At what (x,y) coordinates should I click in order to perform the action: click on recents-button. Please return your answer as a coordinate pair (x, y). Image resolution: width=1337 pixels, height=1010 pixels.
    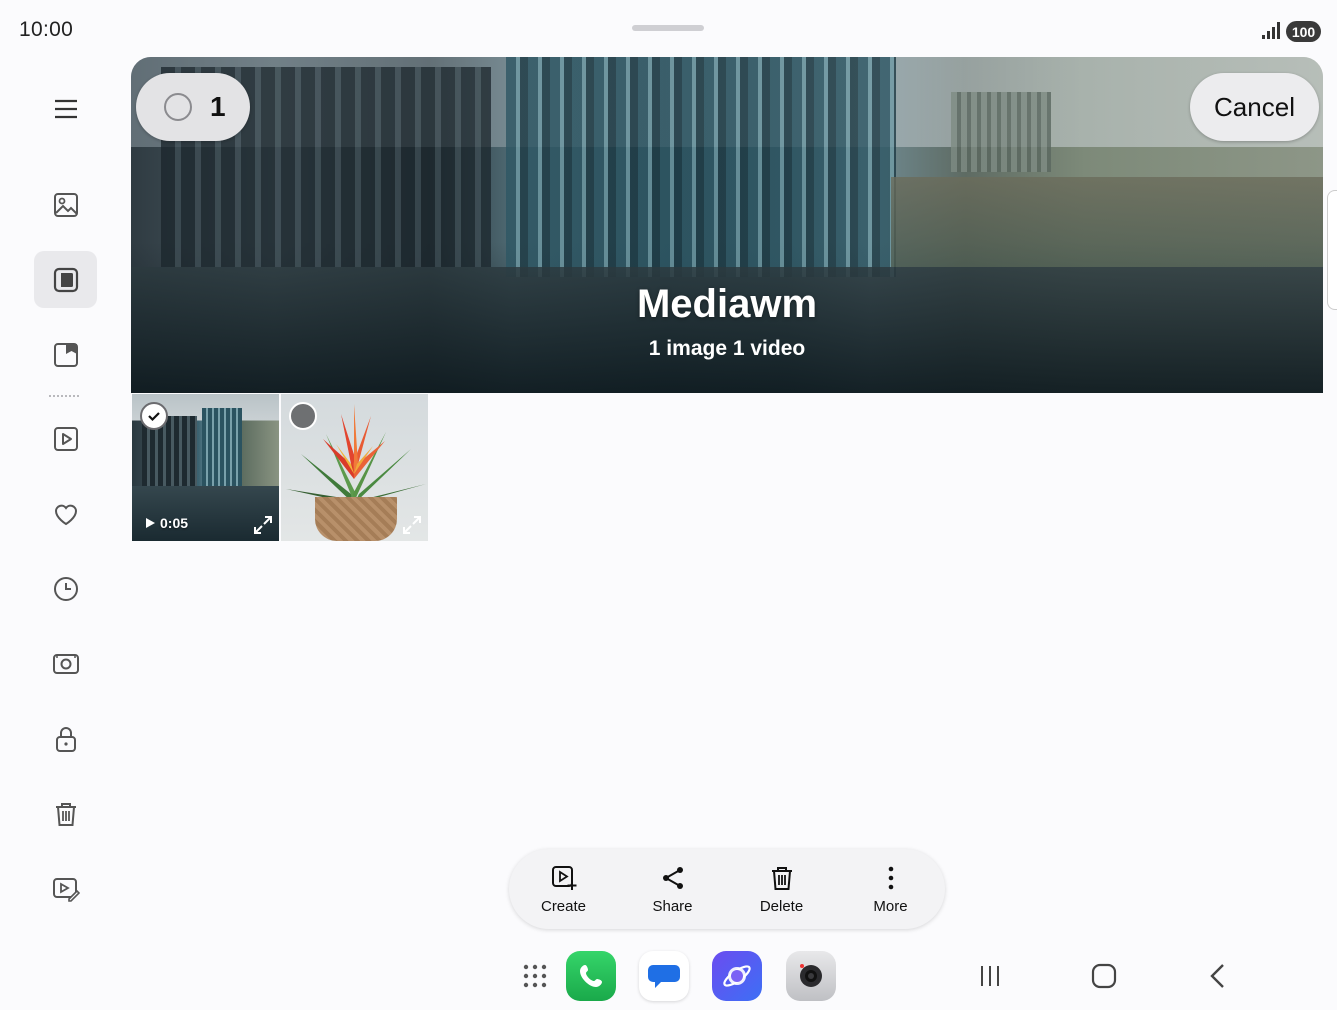
    Looking at the image, I should click on (990, 976).